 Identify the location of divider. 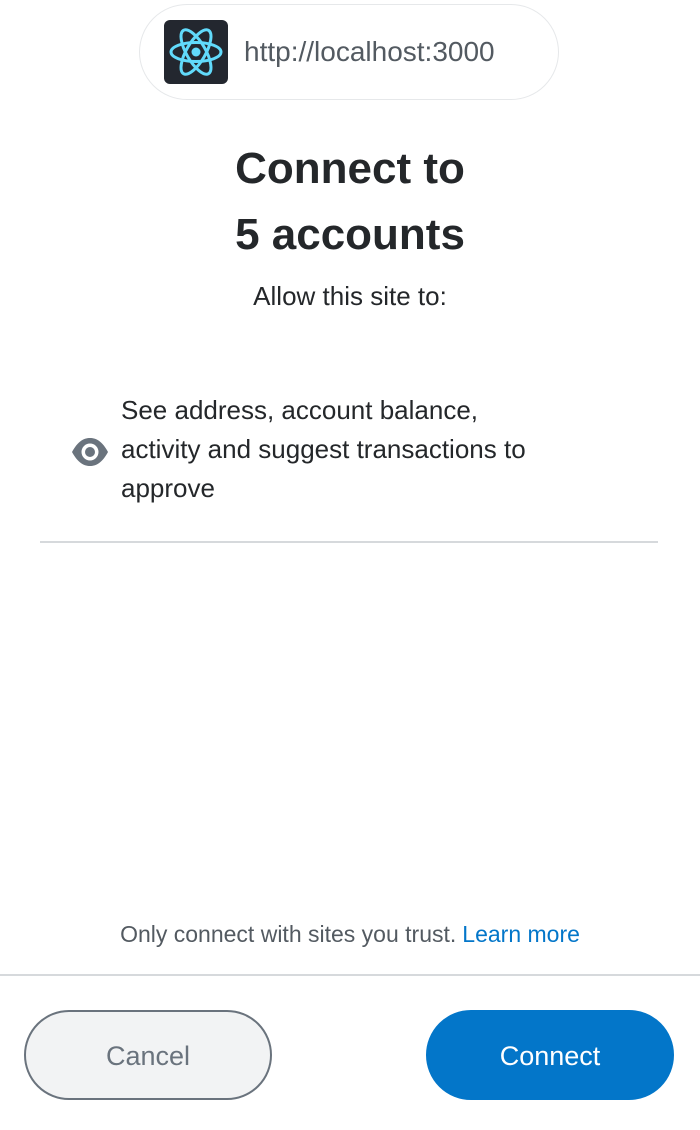
(349, 542).